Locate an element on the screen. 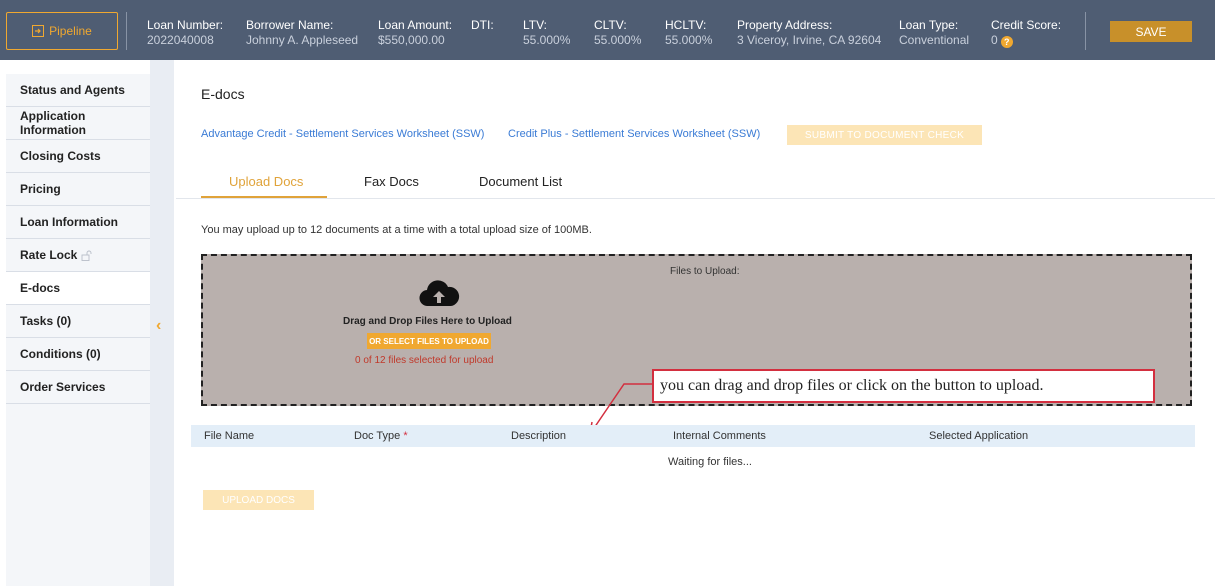  loan-amount-field: Loan Amount: $550,000.00 is located at coordinates (415, 33).